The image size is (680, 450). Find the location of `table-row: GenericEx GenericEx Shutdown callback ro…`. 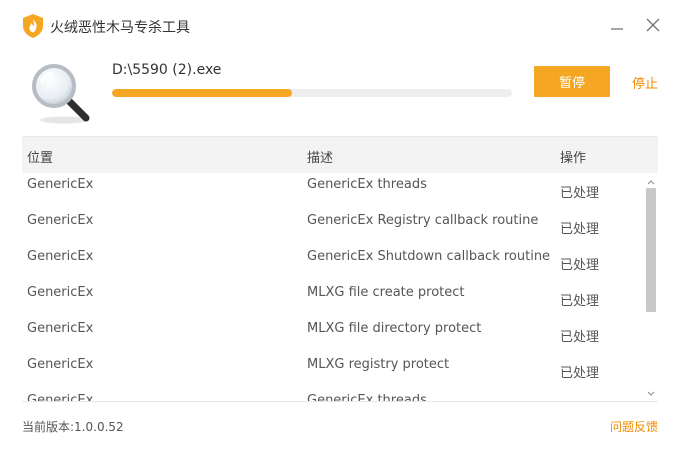

table-row: GenericEx GenericEx Shutdown callback ro… is located at coordinates (332, 262).